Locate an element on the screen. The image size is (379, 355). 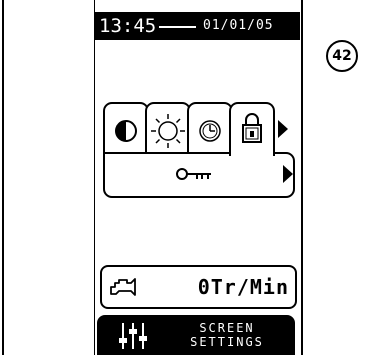
tab-contrast is located at coordinates (126, 129).